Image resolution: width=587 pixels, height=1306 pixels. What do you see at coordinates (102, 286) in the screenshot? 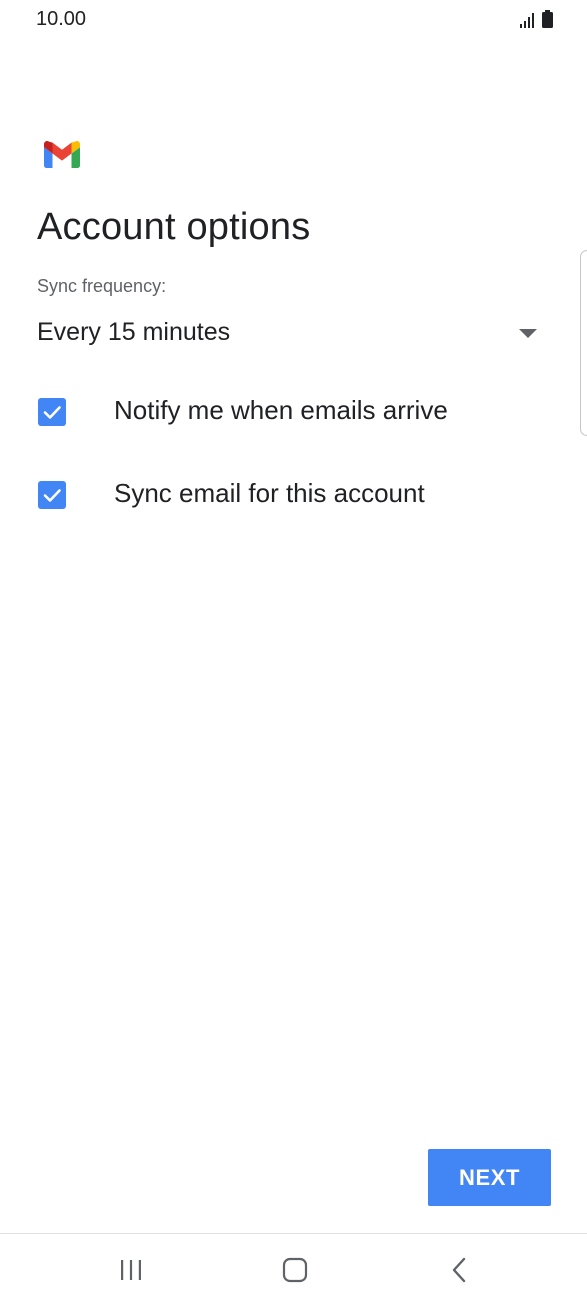
I see `sync-frequency-label: Sync frequency:` at bounding box center [102, 286].